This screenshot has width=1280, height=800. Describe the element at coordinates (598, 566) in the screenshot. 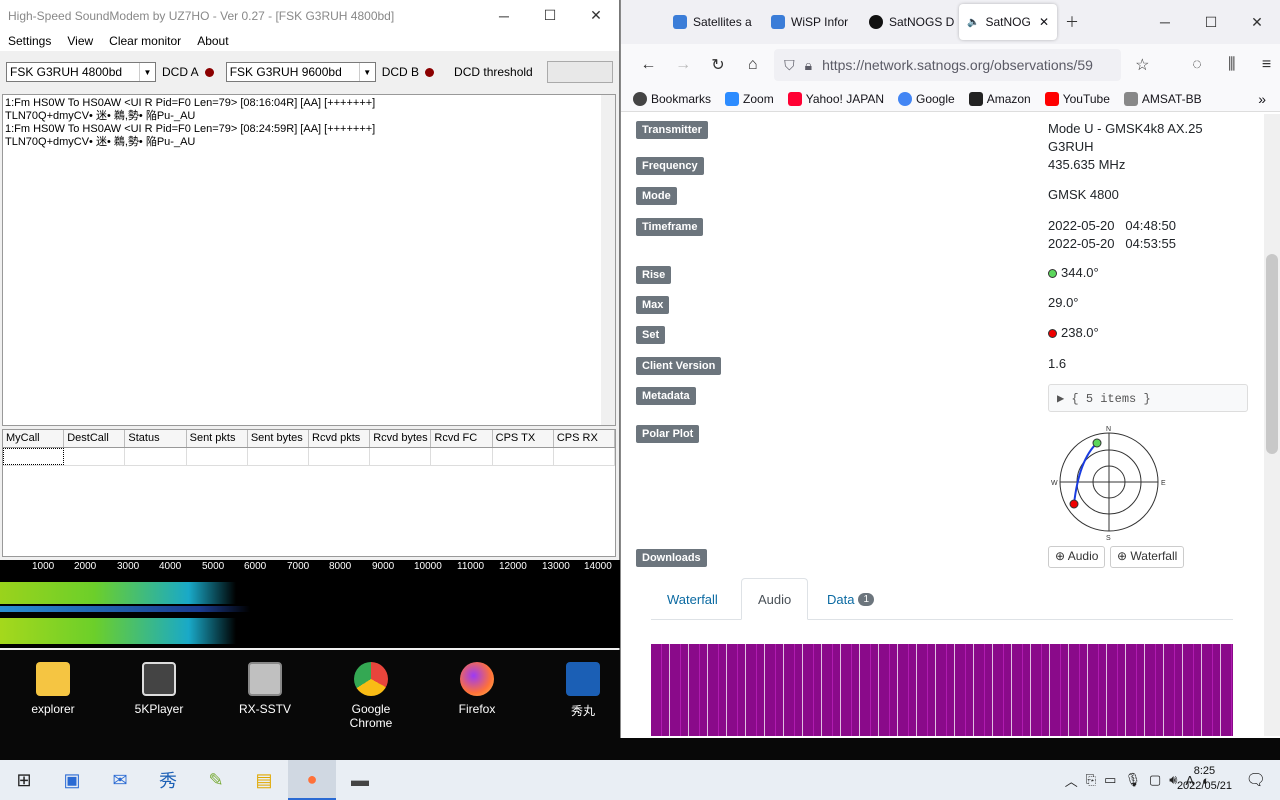

I see `scale-tick: 14000` at that location.